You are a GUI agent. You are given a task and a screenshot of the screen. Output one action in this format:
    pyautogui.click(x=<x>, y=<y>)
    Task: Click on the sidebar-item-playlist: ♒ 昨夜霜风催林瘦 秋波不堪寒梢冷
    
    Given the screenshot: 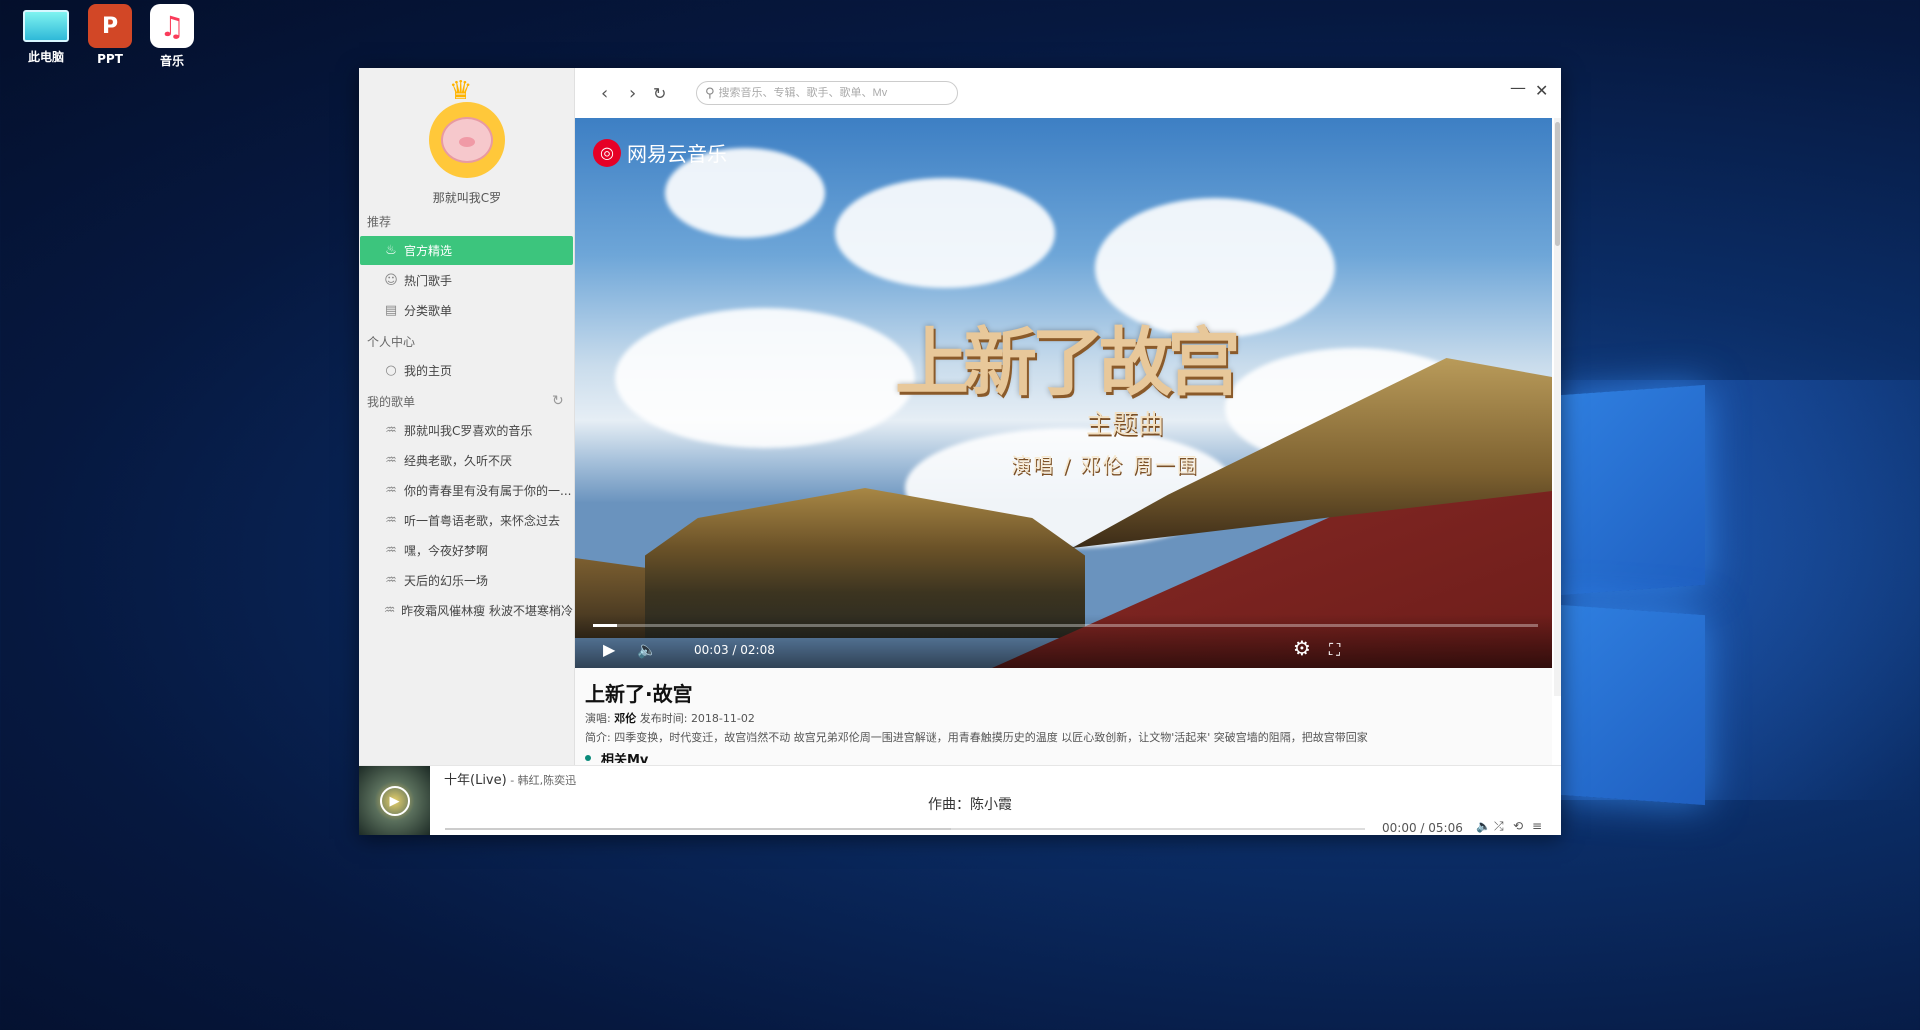 What is the action you would take?
    pyautogui.click(x=466, y=610)
    